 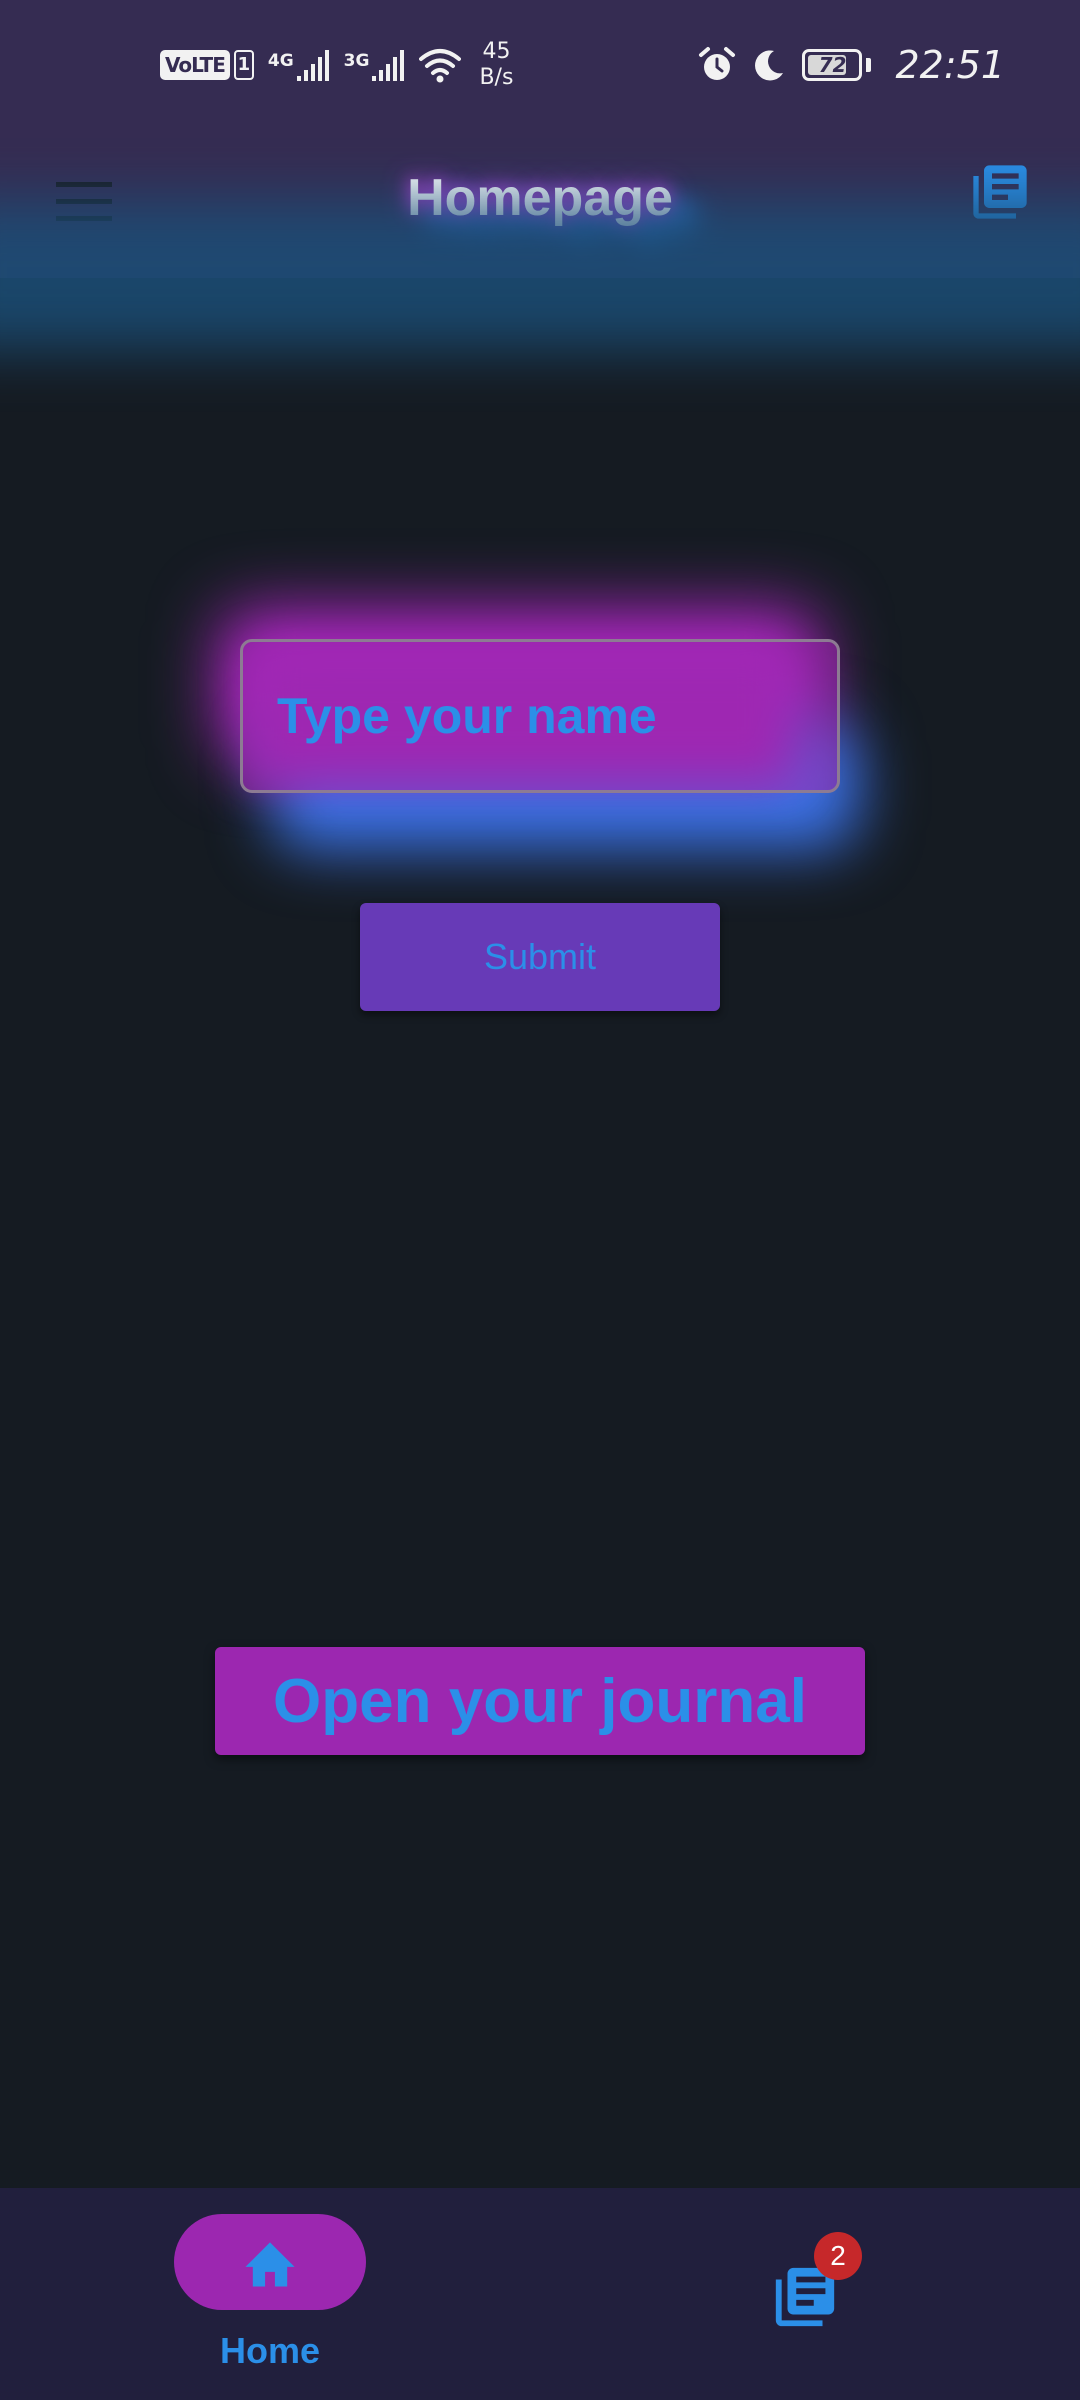 What do you see at coordinates (496, 77) in the screenshot?
I see `network-speed-unit: B/s` at bounding box center [496, 77].